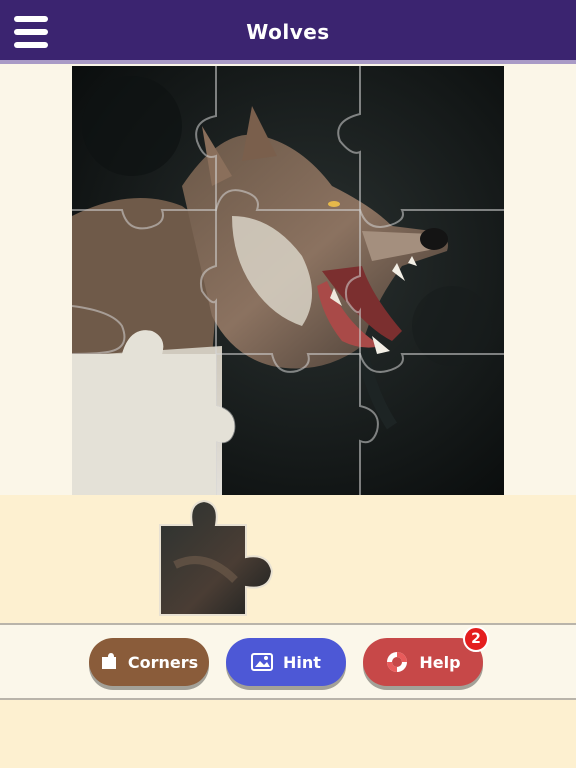 This screenshot has width=576, height=768. I want to click on page-title: Wolves, so click(288, 32).